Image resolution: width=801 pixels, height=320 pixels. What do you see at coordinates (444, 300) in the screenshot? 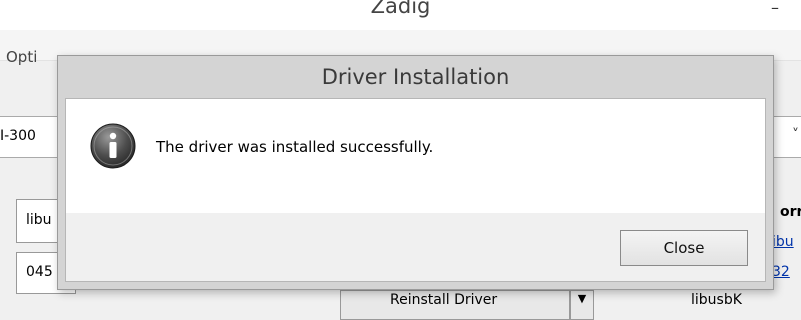
I see `reinstall-driver-label: Reinstall Driver` at bounding box center [444, 300].